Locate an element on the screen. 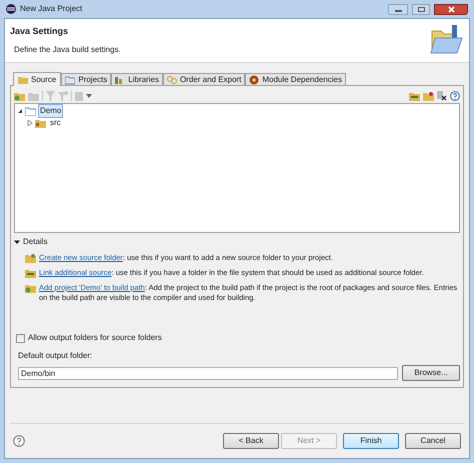 The height and width of the screenshot is (463, 474). rings-icon is located at coordinates (171, 79).